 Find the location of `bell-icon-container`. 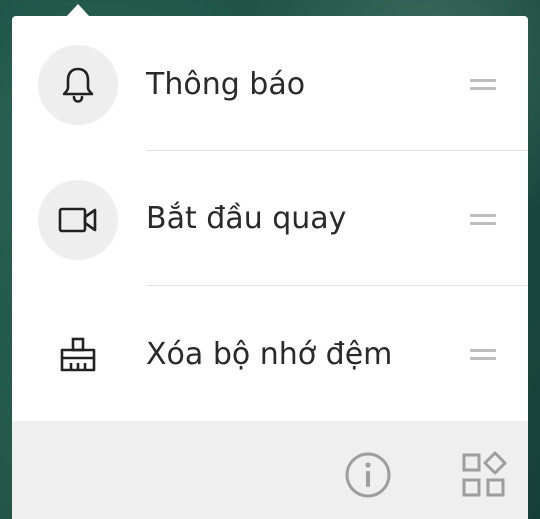

bell-icon-container is located at coordinates (78, 85).